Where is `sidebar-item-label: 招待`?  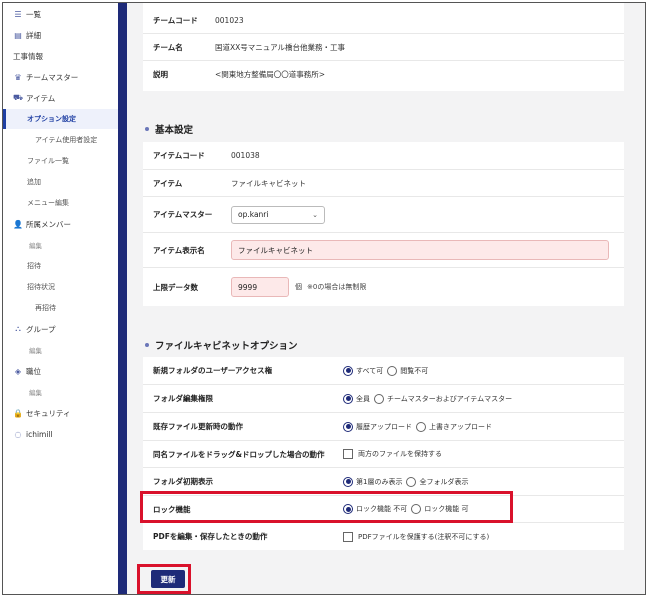 sidebar-item-label: 招待 is located at coordinates (34, 266).